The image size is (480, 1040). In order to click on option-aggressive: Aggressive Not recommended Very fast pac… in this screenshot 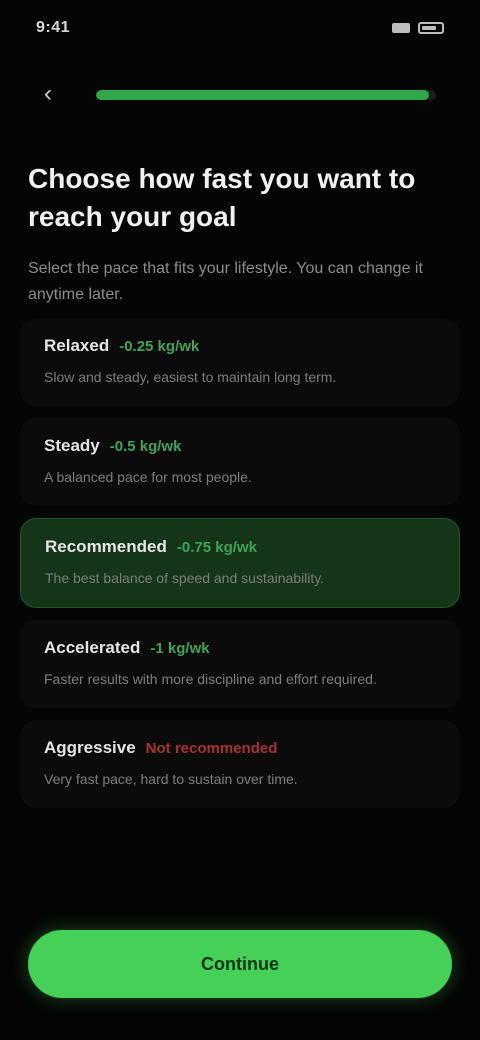, I will do `click(240, 764)`.